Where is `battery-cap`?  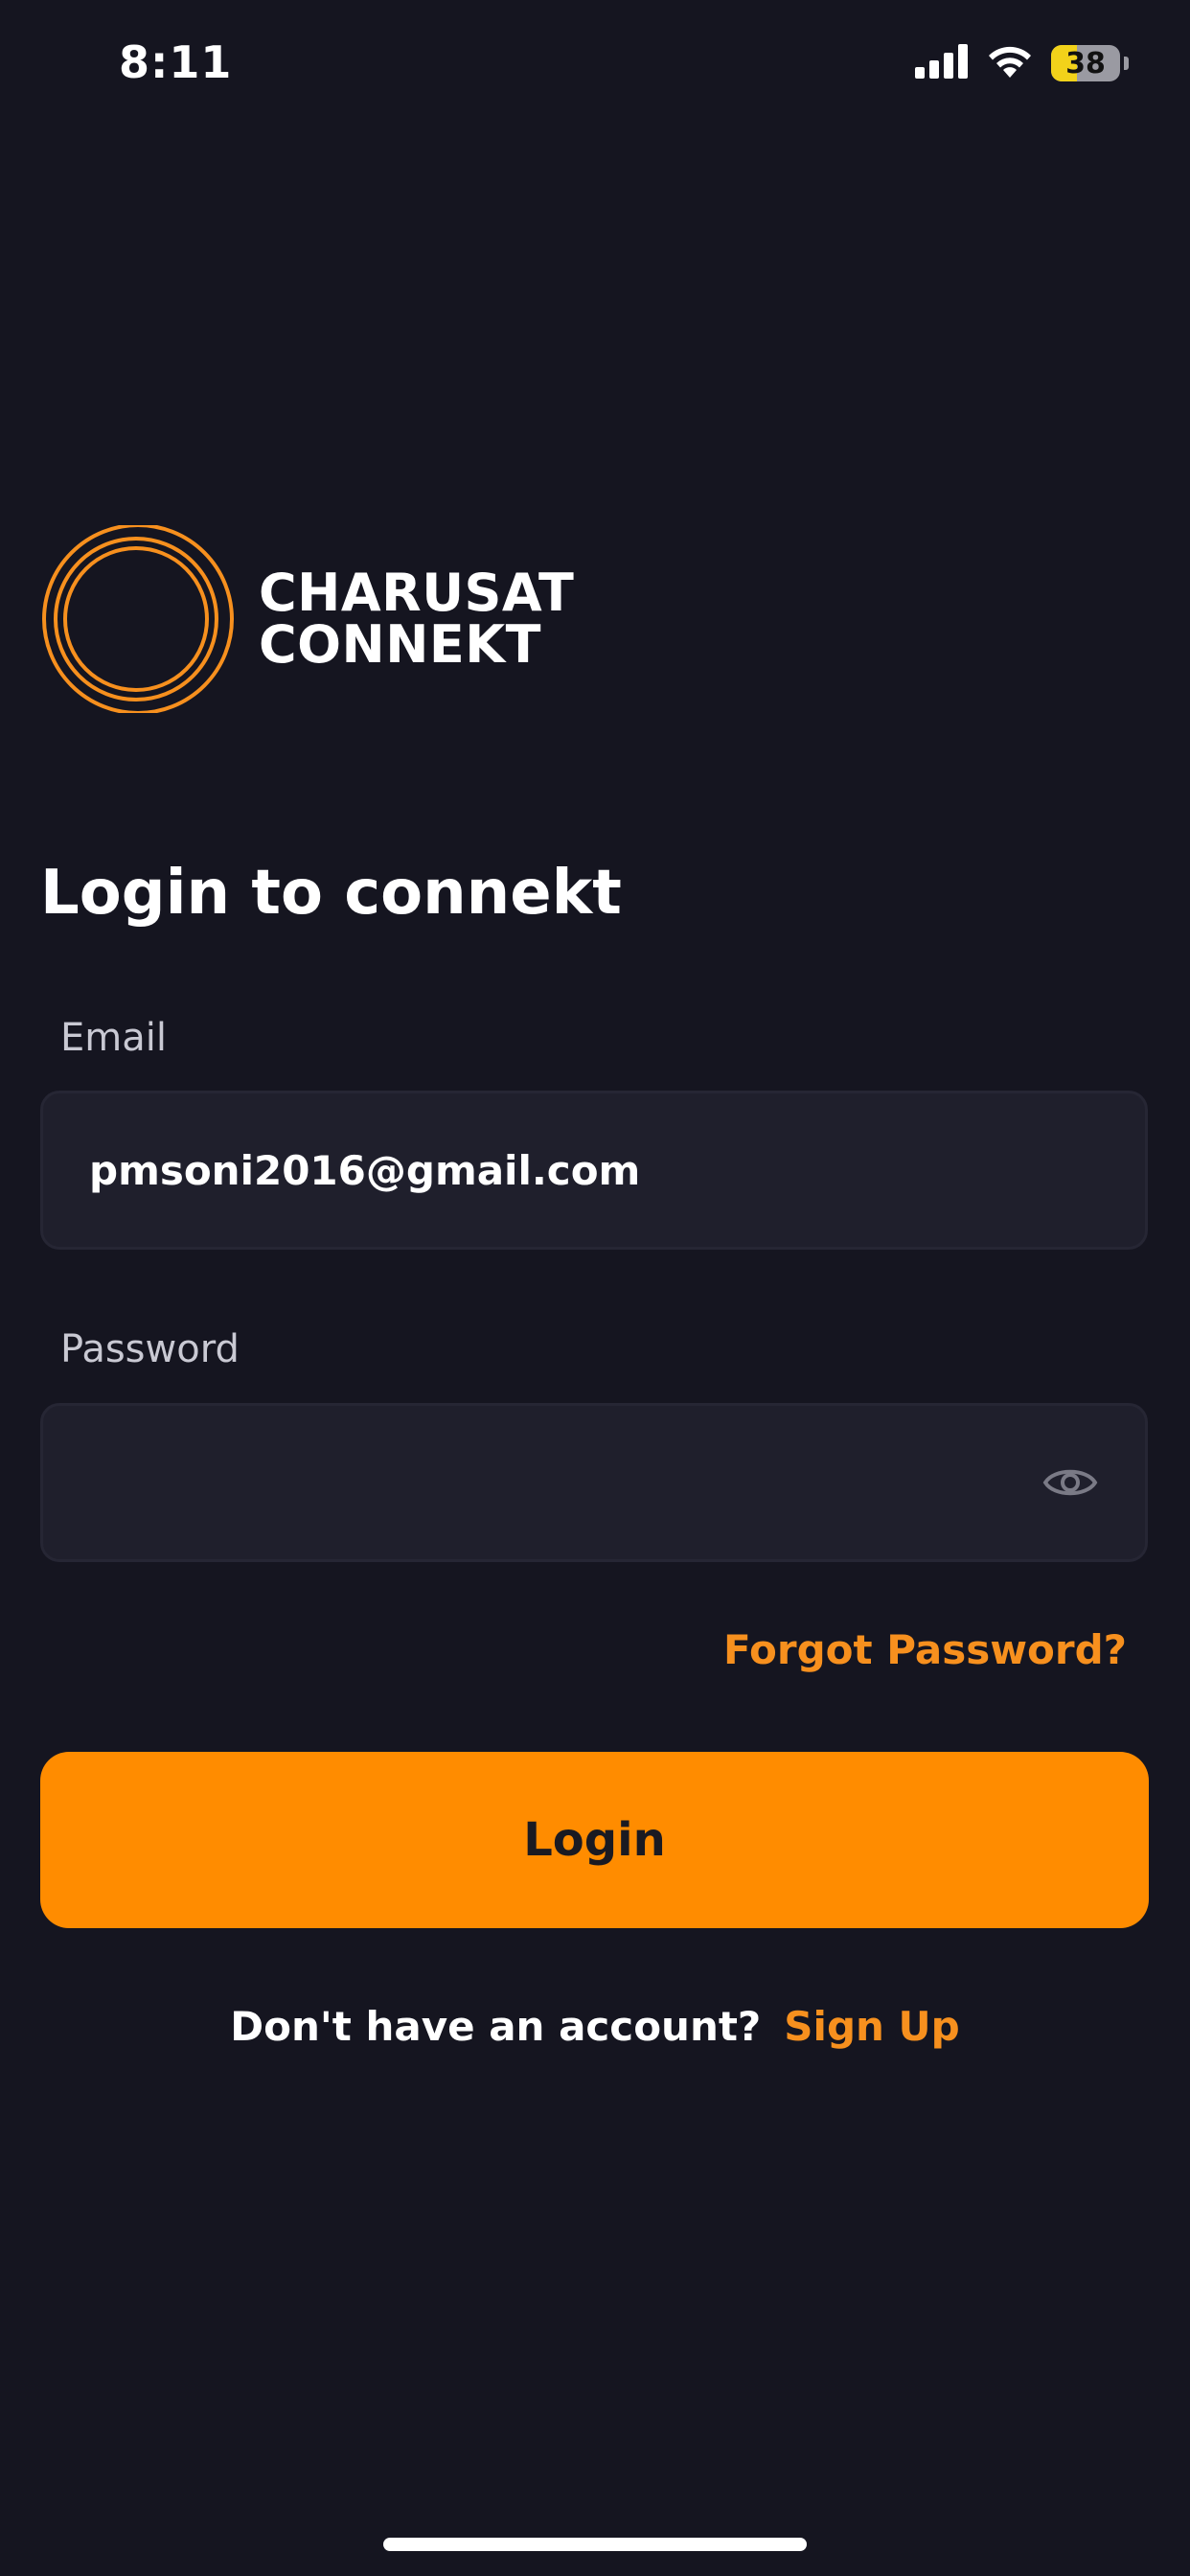 battery-cap is located at coordinates (1127, 63).